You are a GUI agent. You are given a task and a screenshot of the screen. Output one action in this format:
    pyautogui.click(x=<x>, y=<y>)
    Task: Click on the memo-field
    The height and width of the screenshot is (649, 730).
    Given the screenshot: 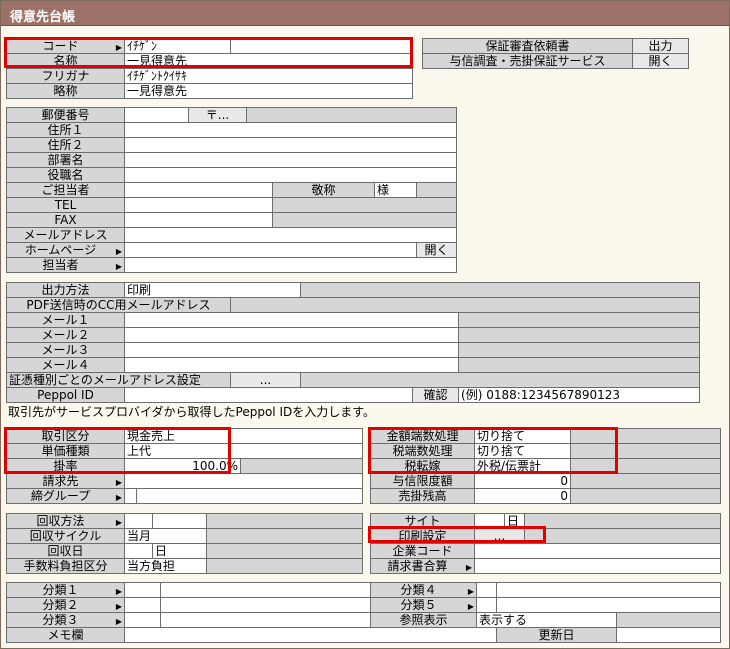 What is the action you would take?
    pyautogui.click(x=310, y=635)
    